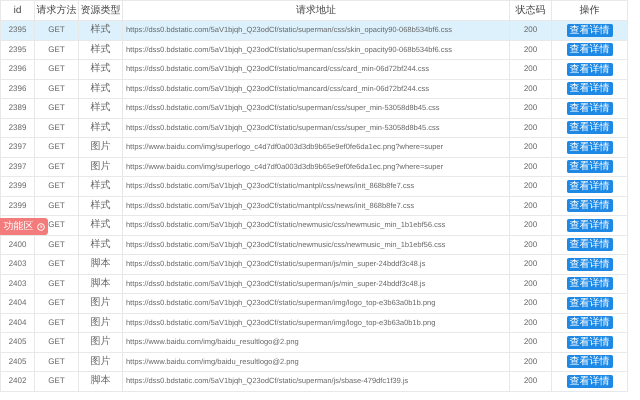  Describe the element at coordinates (18, 10) in the screenshot. I see `column-header: id` at that location.